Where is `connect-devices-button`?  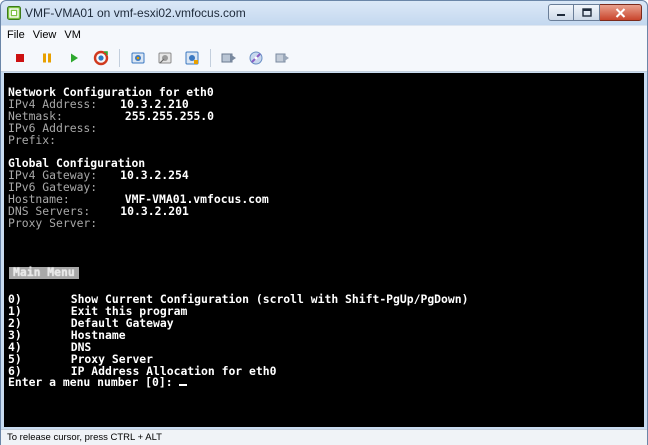
connect-devices-button is located at coordinates (256, 58).